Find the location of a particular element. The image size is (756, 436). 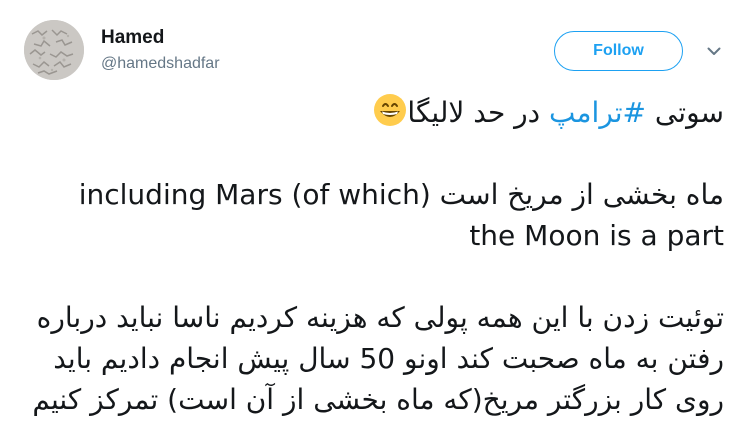

follow-button: Follow is located at coordinates (618, 51).